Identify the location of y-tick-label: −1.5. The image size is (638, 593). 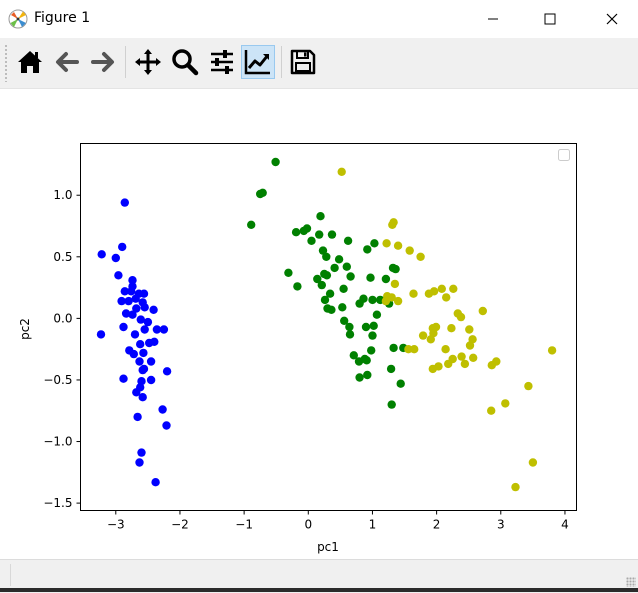
(57, 503).